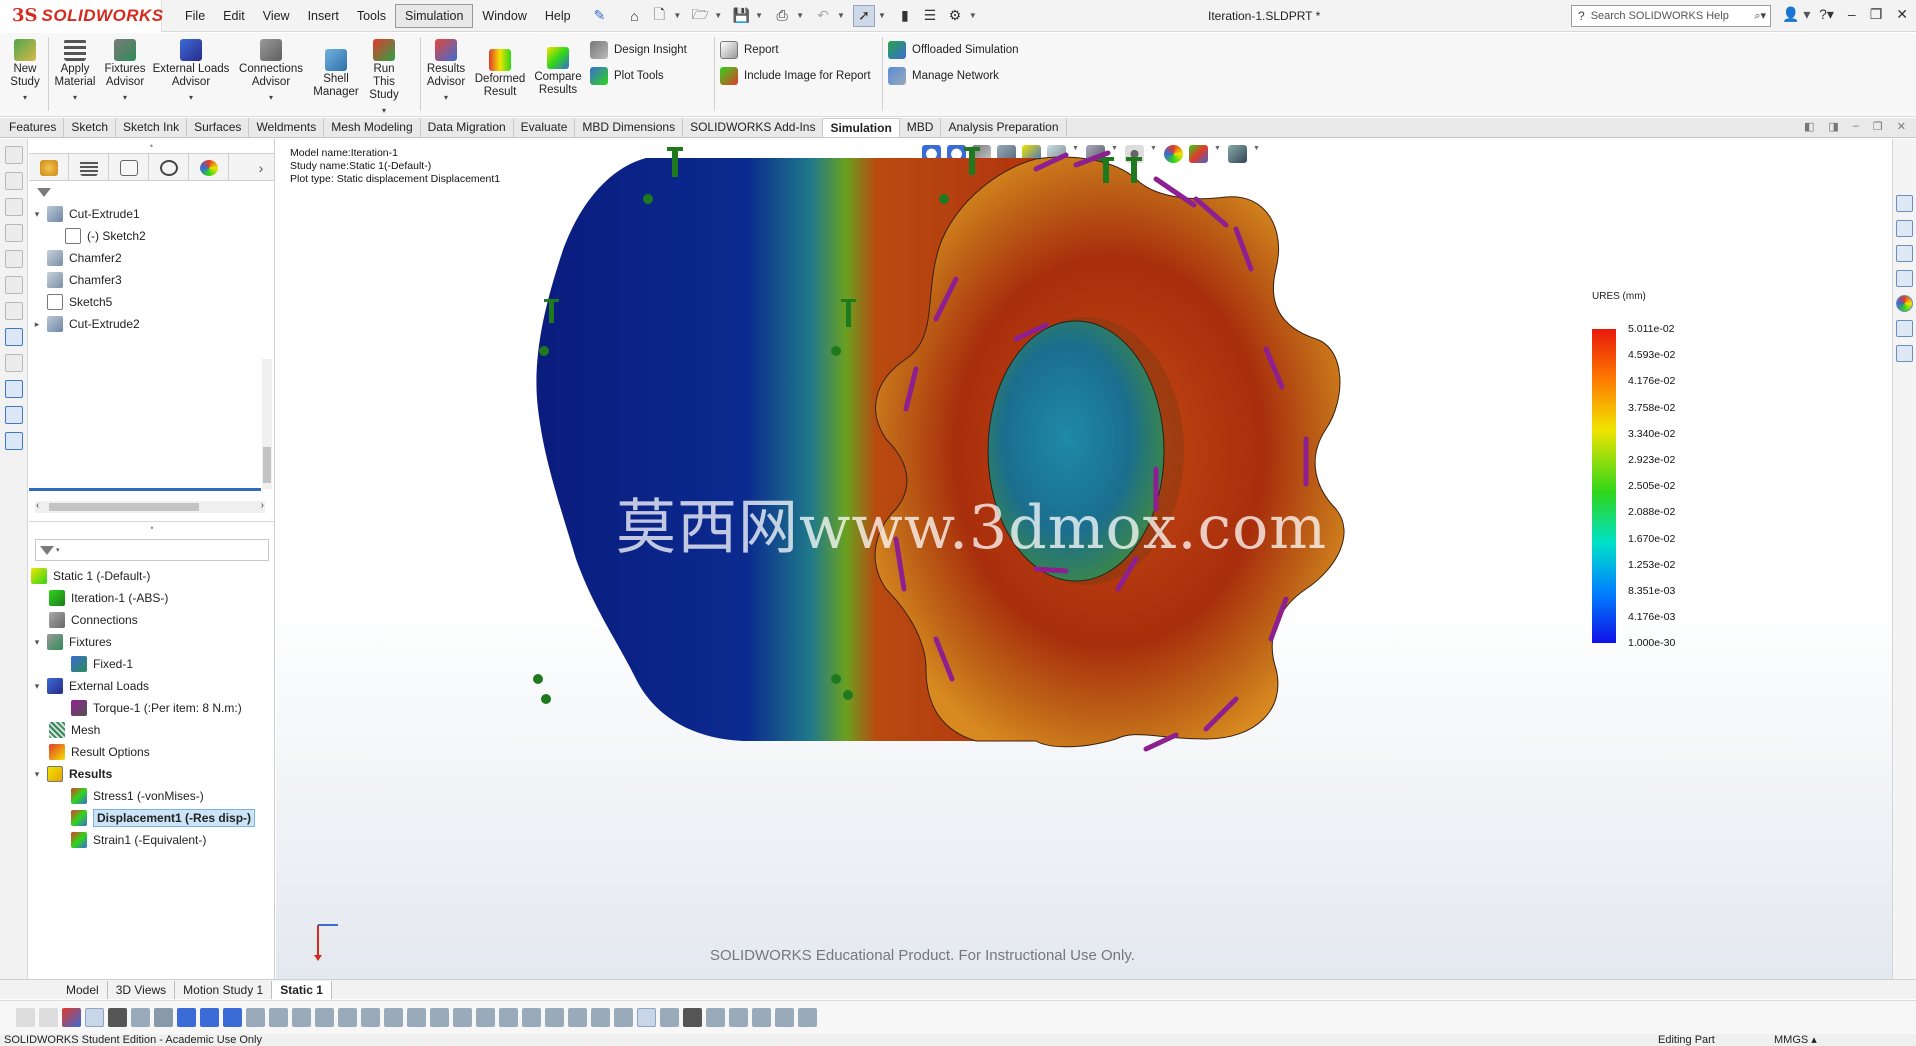  Describe the element at coordinates (152, 127) in the screenshot. I see `tab-sketch-ink: Sketch Ink` at that location.